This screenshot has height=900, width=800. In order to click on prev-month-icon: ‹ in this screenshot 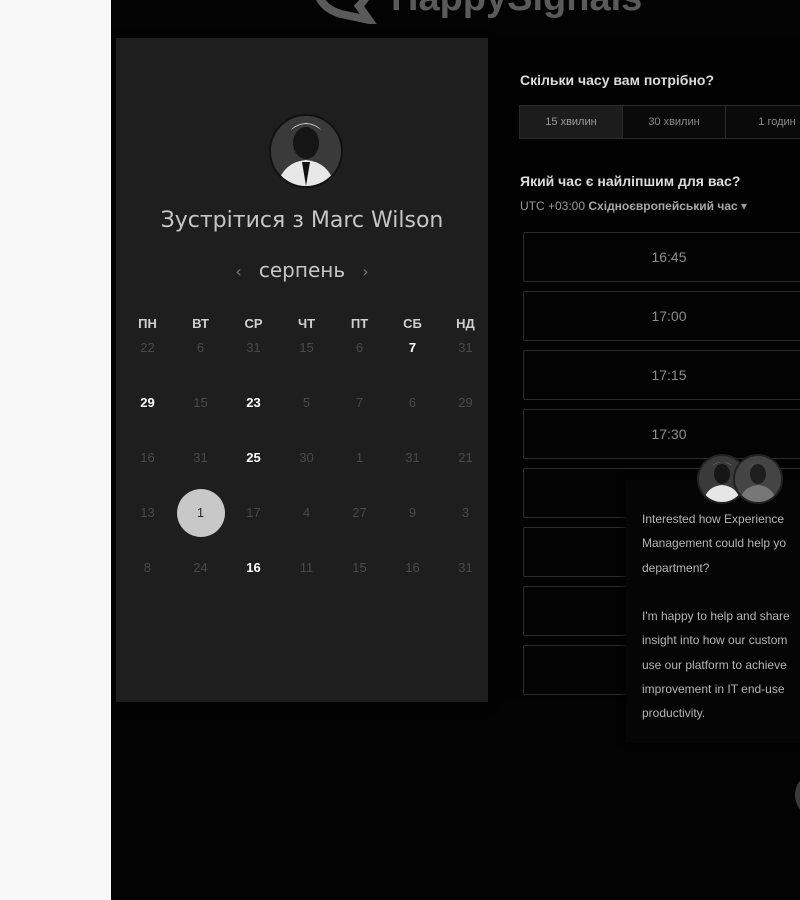, I will do `click(238, 271)`.